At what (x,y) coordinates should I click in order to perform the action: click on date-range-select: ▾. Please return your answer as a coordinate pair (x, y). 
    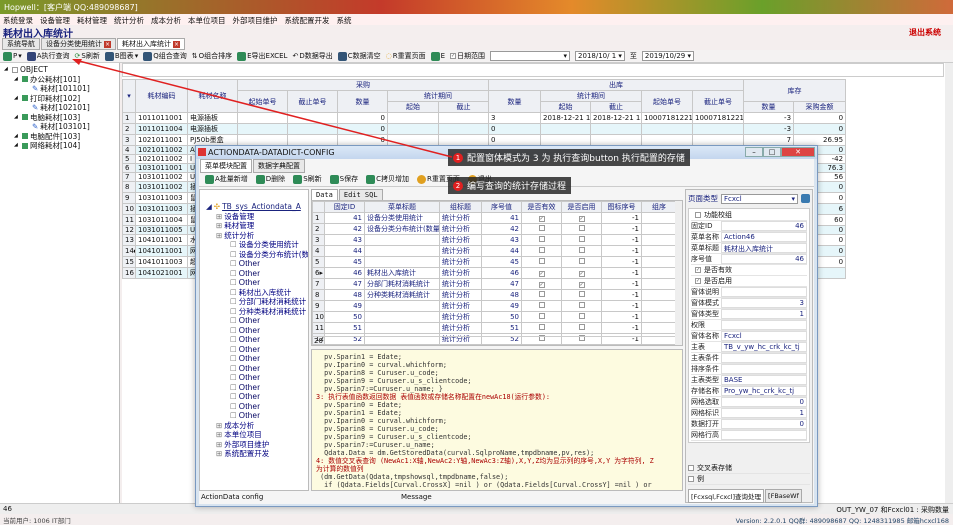
    Looking at the image, I should click on (530, 56).